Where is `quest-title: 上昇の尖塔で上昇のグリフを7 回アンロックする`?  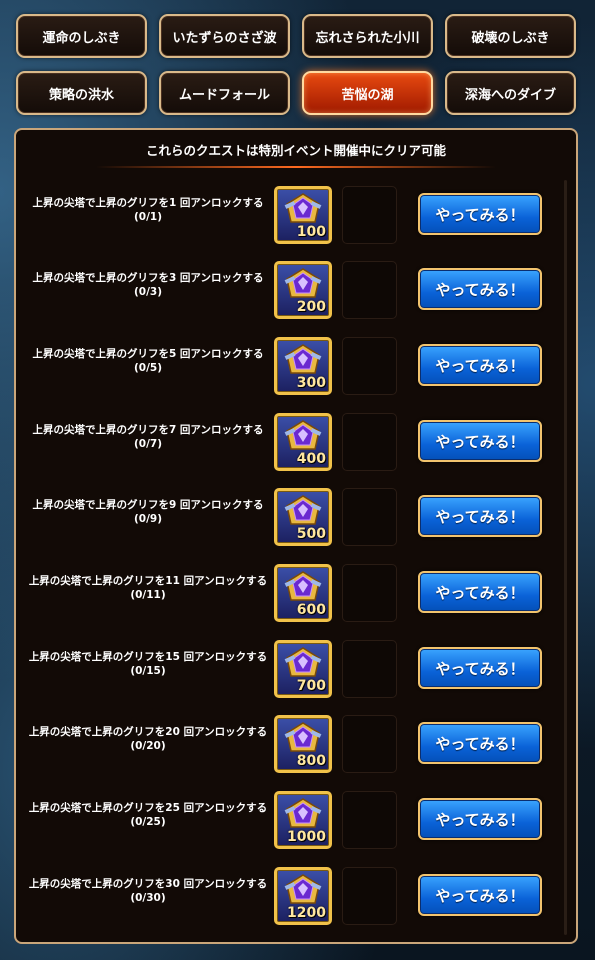
quest-title: 上昇の尖塔で上昇のグリフを7 回アンロックする is located at coordinates (148, 430).